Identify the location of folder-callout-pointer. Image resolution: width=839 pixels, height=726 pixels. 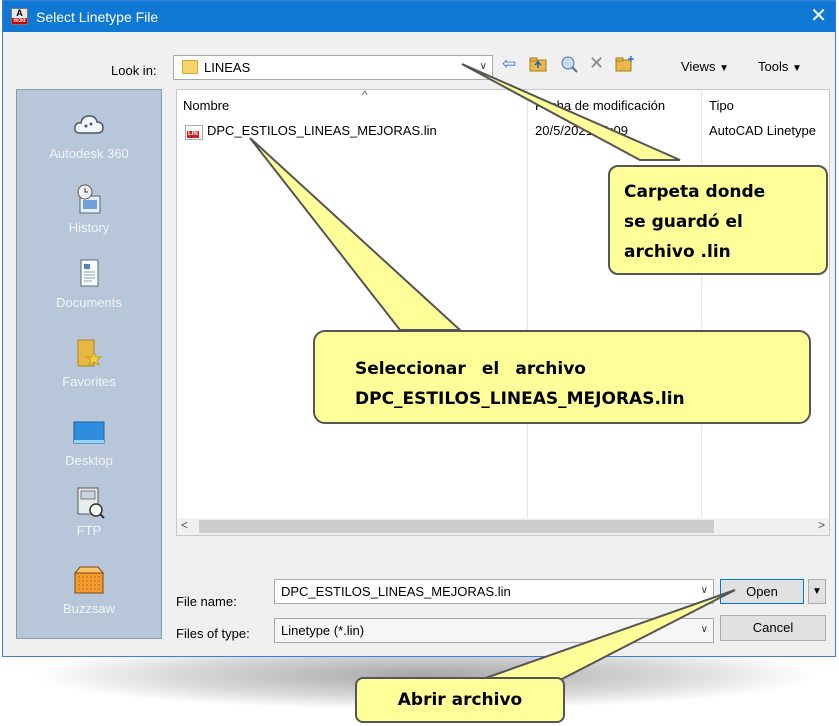
(571, 112).